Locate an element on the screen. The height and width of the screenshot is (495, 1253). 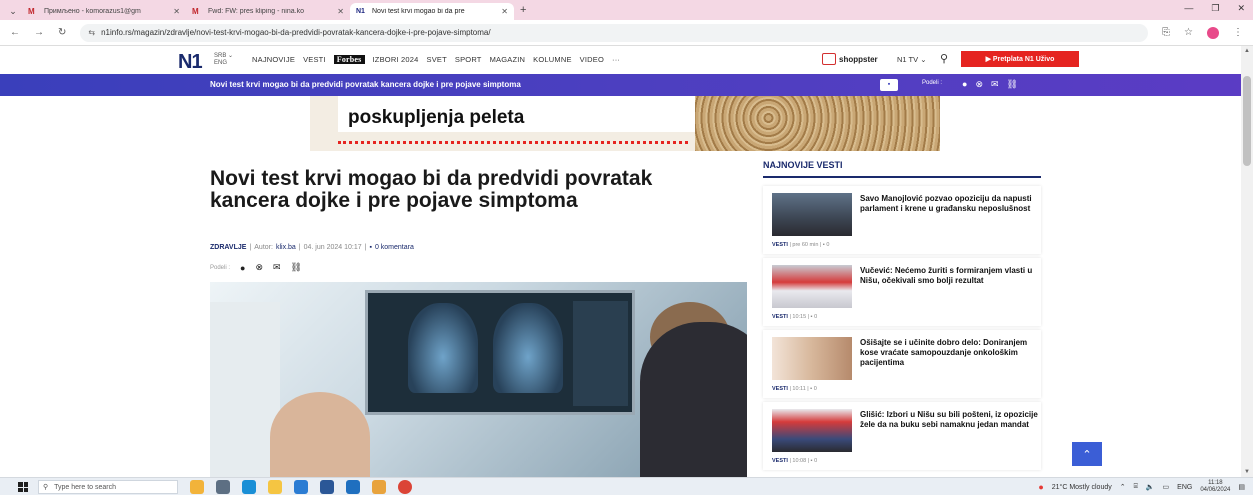
widgets-icon is located at coordinates (197, 487).